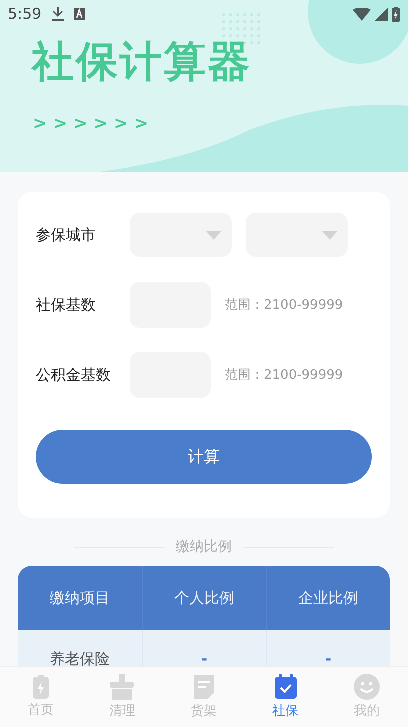  What do you see at coordinates (286, 687) in the screenshot?
I see `calendar-icon` at bounding box center [286, 687].